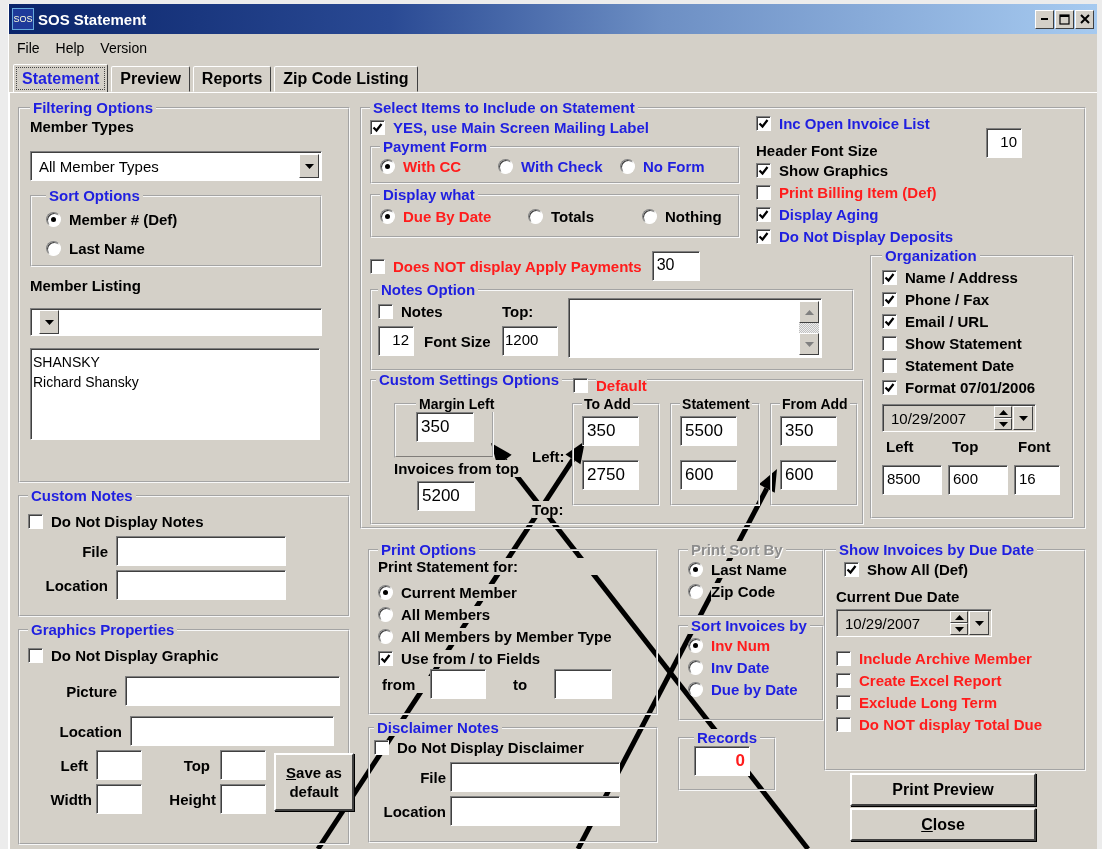 Image resolution: width=1102 pixels, height=849 pixels. What do you see at coordinates (446, 496) in the screenshot?
I see `text-field: 5200` at bounding box center [446, 496].